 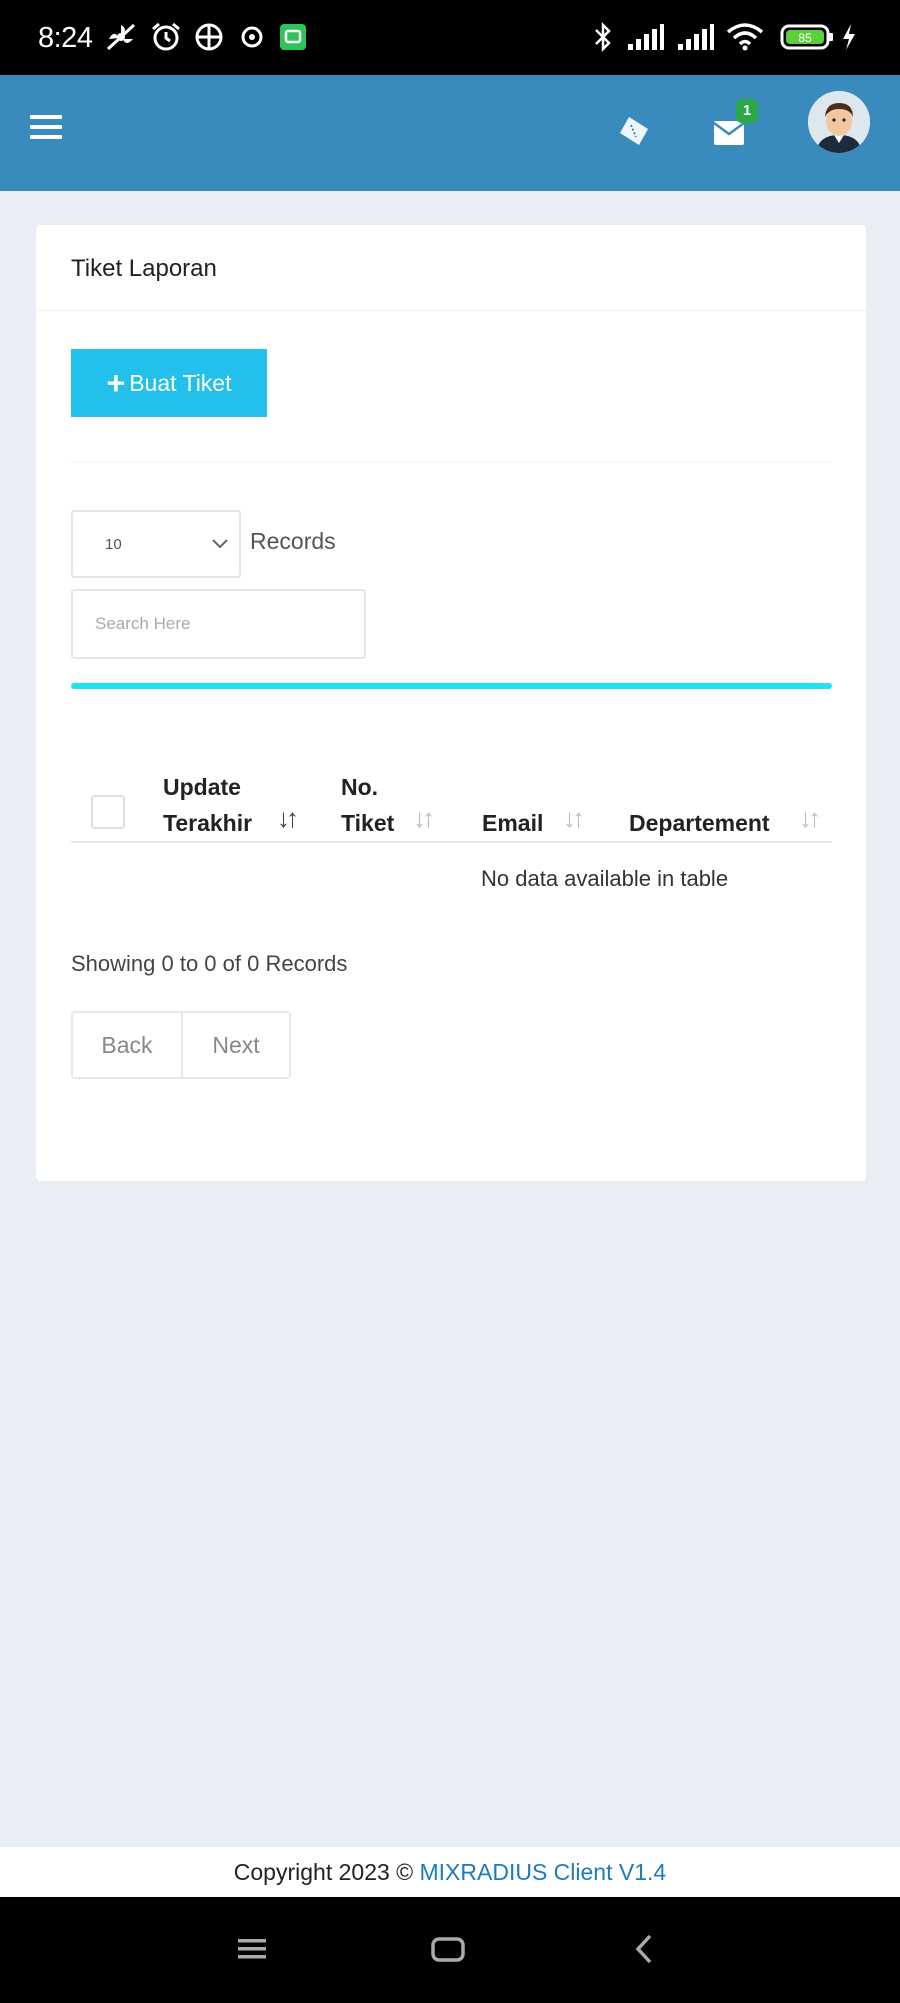 I want to click on select-all-checkbox, so click(x=108, y=812).